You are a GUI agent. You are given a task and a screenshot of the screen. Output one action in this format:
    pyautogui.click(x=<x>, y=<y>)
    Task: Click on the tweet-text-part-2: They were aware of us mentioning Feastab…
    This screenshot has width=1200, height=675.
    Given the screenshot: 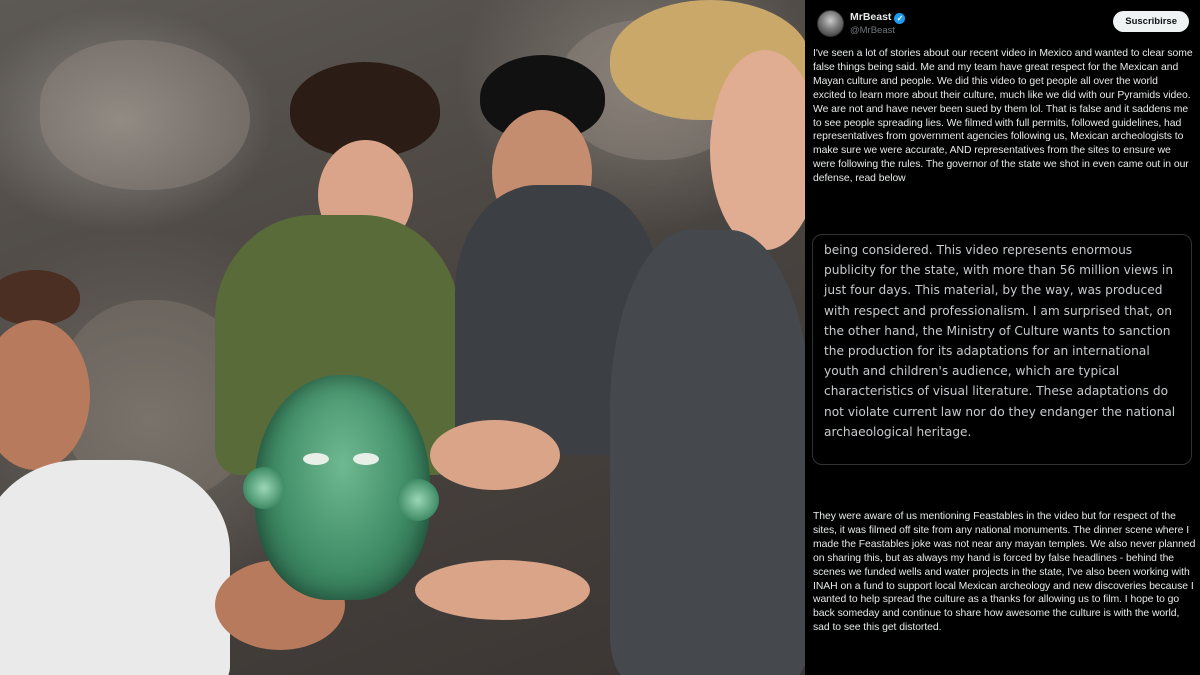 What is the action you would take?
    pyautogui.click(x=1004, y=572)
    